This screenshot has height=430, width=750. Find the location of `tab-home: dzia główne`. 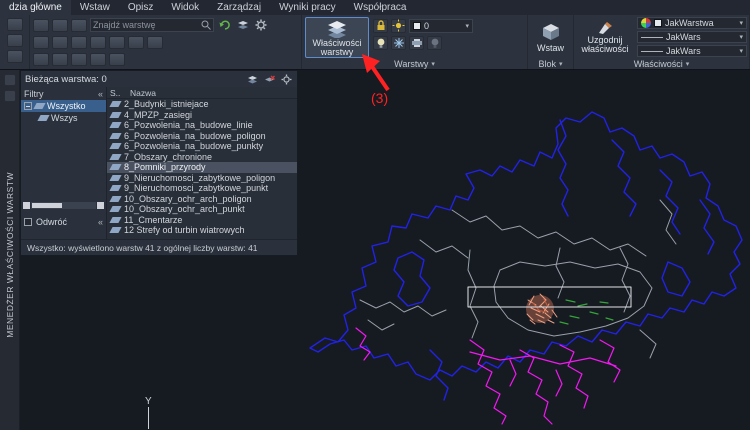

tab-home: dzia główne is located at coordinates (35, 7).